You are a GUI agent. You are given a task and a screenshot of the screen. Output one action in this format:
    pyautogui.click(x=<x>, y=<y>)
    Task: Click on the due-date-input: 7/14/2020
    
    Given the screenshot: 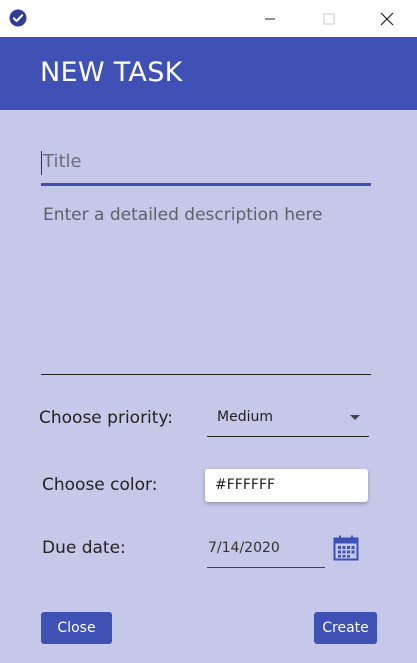 What is the action you would take?
    pyautogui.click(x=266, y=549)
    